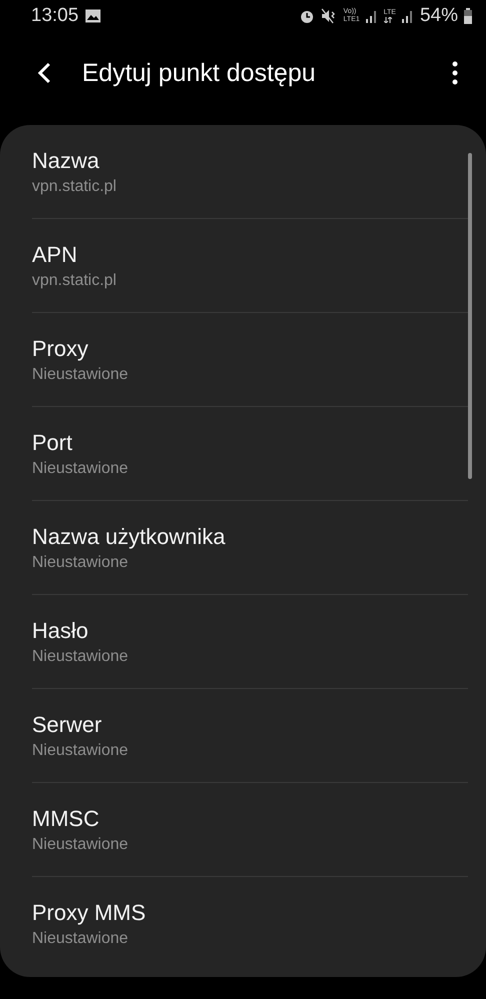 The width and height of the screenshot is (486, 999). Describe the element at coordinates (250, 631) in the screenshot. I see `setting-title: Hasło` at that location.